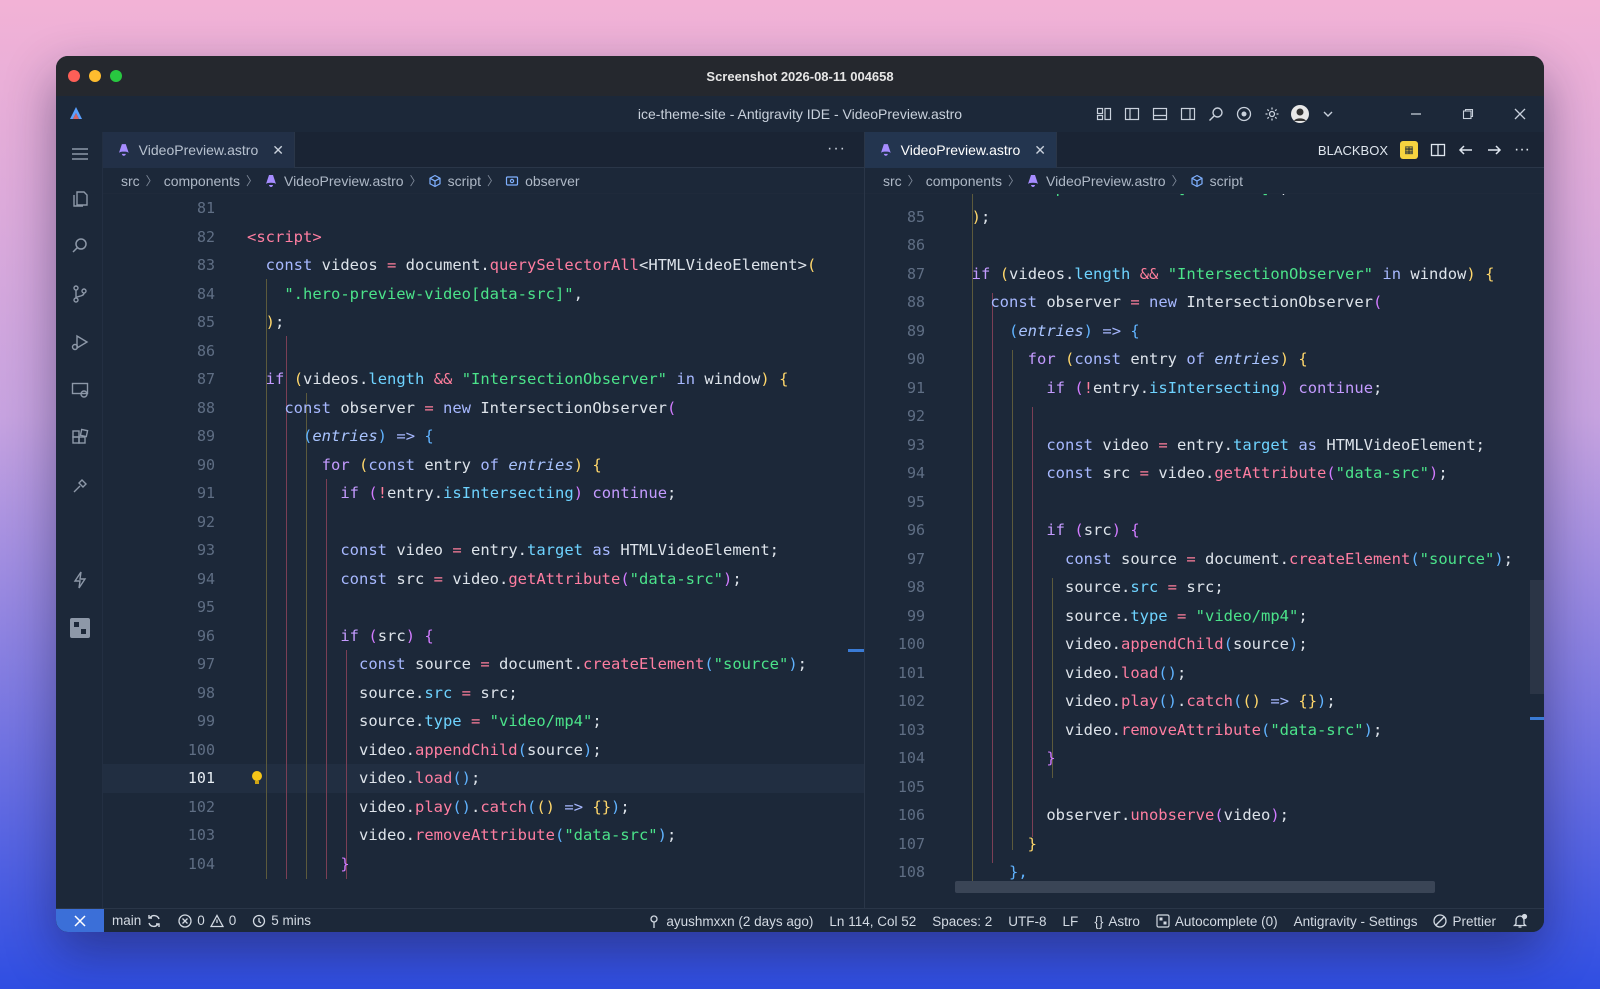 The height and width of the screenshot is (989, 1600). What do you see at coordinates (895, 815) in the screenshot?
I see `line-number: 106` at bounding box center [895, 815].